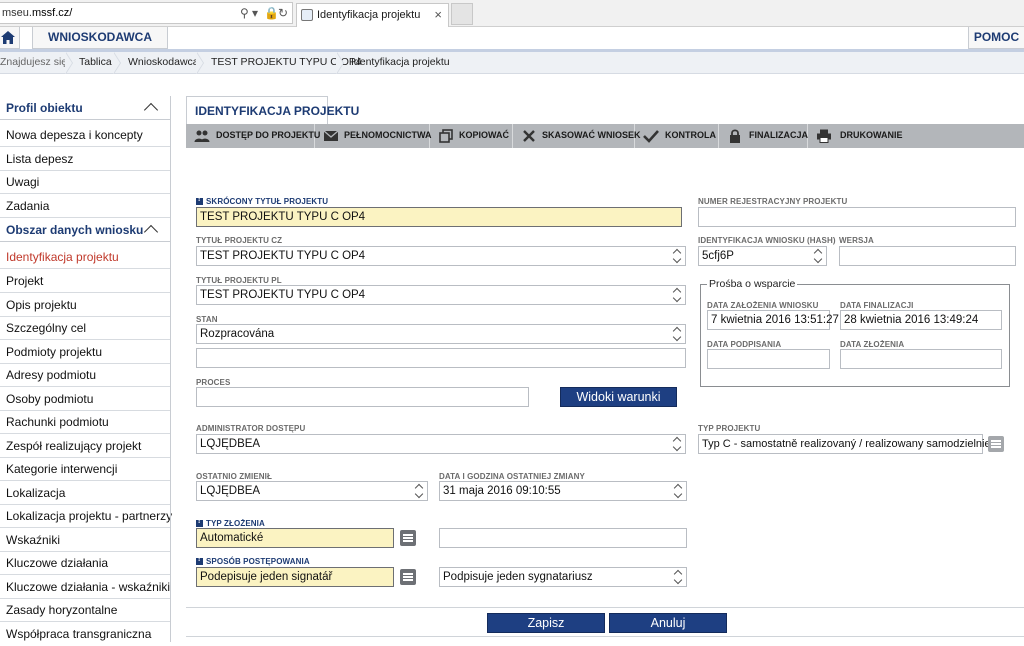 This screenshot has height=646, width=1024. What do you see at coordinates (86, 516) in the screenshot?
I see `sidebar-item-lokalizacja-partnerzy: Lokalizacja projektu - partnerzy` at bounding box center [86, 516].